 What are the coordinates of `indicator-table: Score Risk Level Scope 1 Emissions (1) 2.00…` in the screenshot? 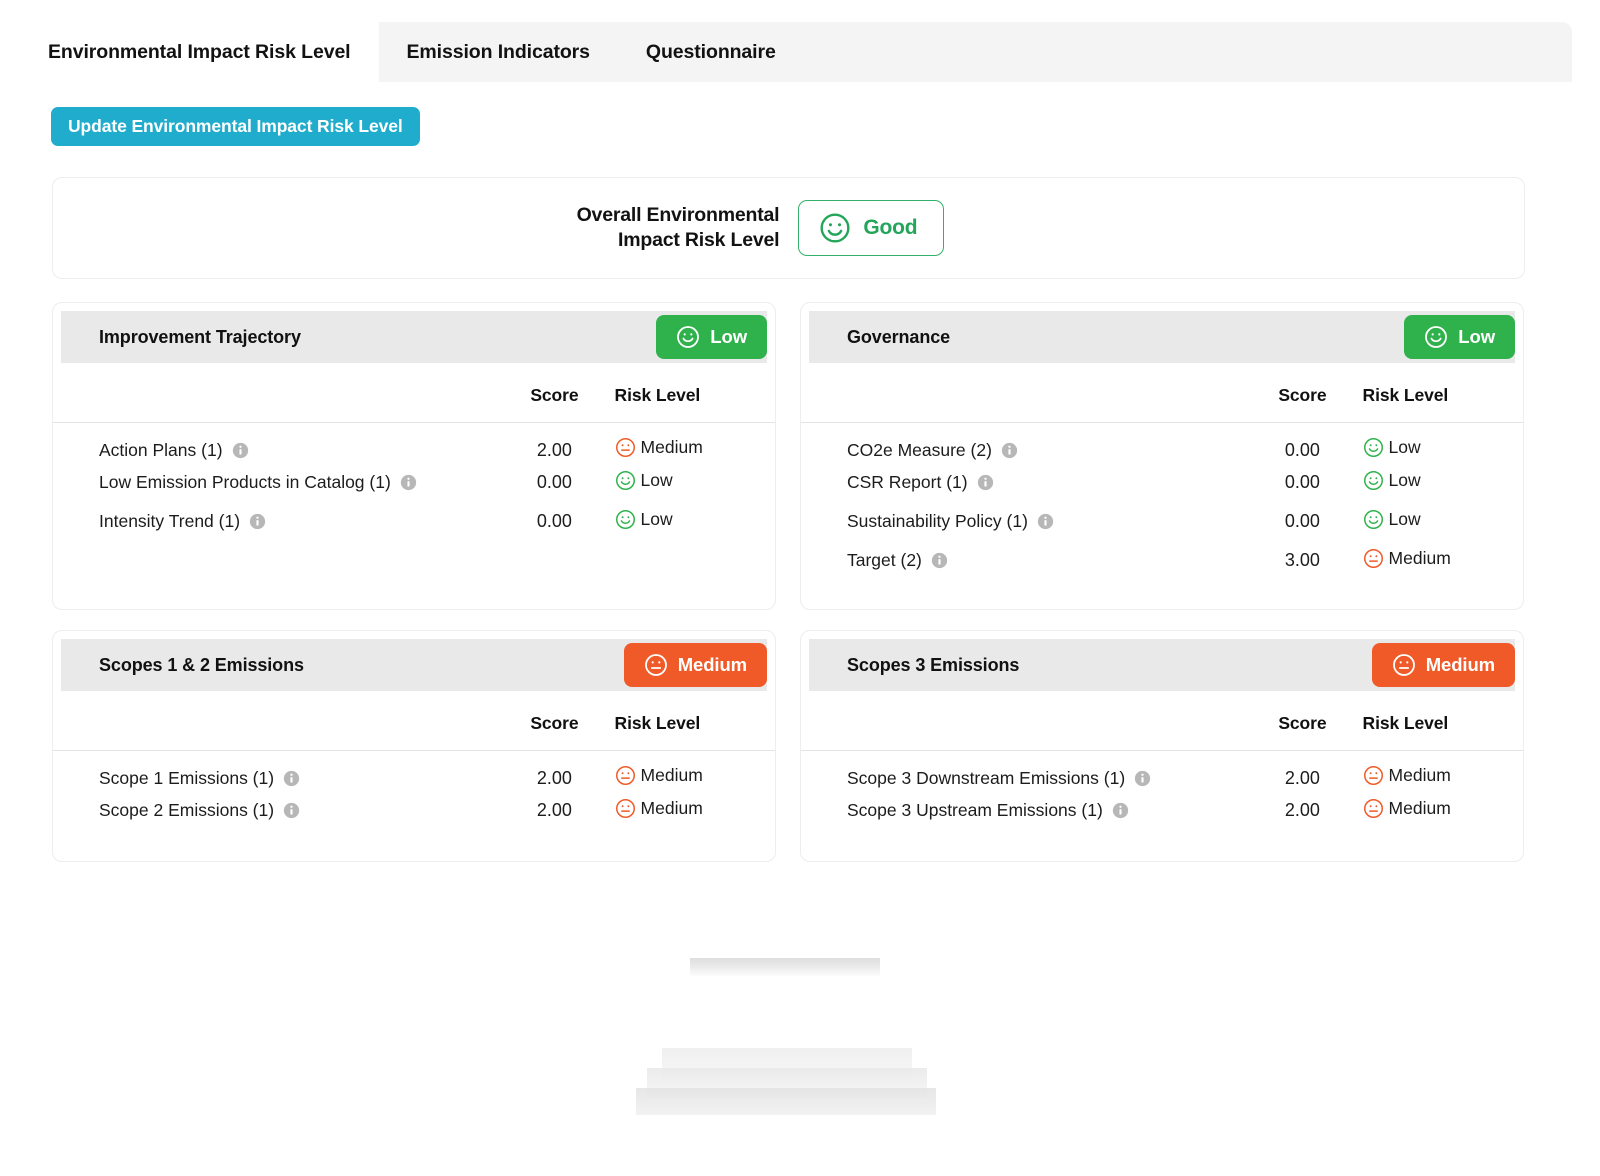 It's located at (414, 760).